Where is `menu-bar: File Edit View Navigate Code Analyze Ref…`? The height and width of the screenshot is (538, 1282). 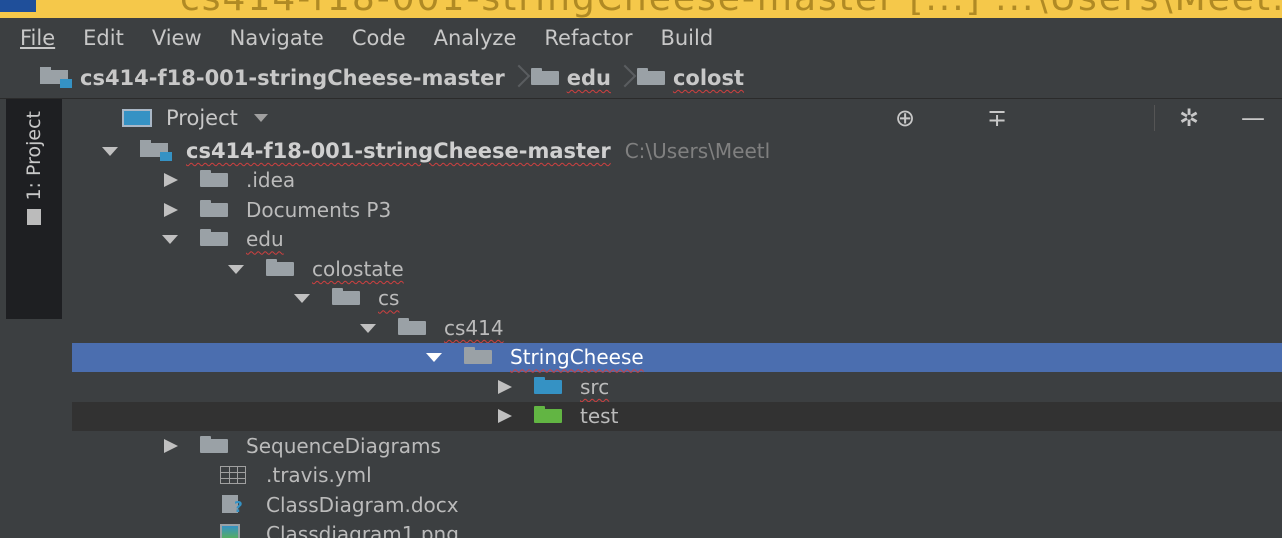
menu-bar: File Edit View Navigate Code Analyze Ref… is located at coordinates (641, 38).